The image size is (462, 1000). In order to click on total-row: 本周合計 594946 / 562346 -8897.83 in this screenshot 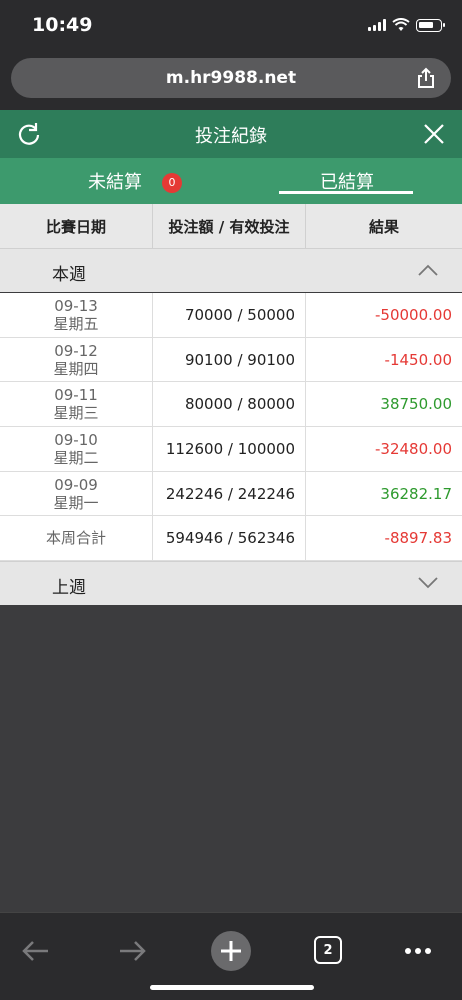, I will do `click(231, 539)`.